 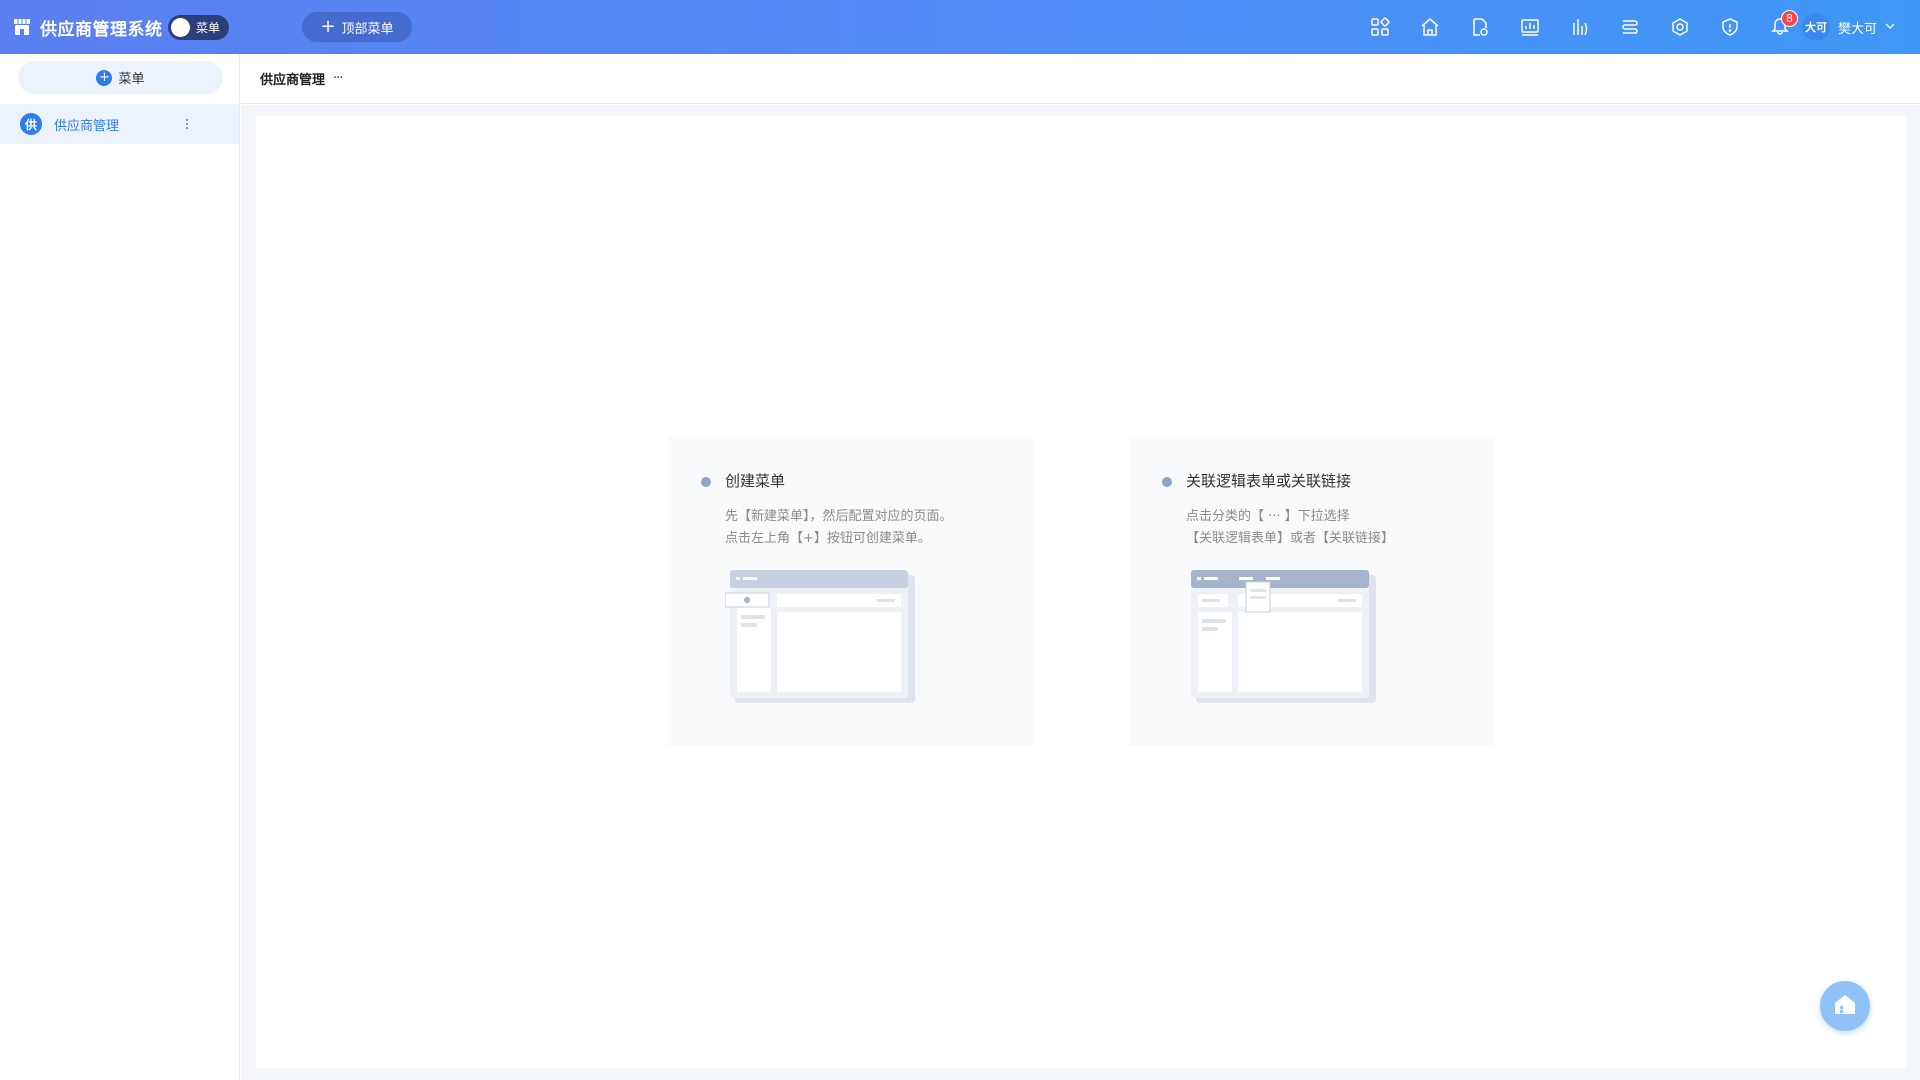 What do you see at coordinates (22, 27) in the screenshot?
I see `store-icon` at bounding box center [22, 27].